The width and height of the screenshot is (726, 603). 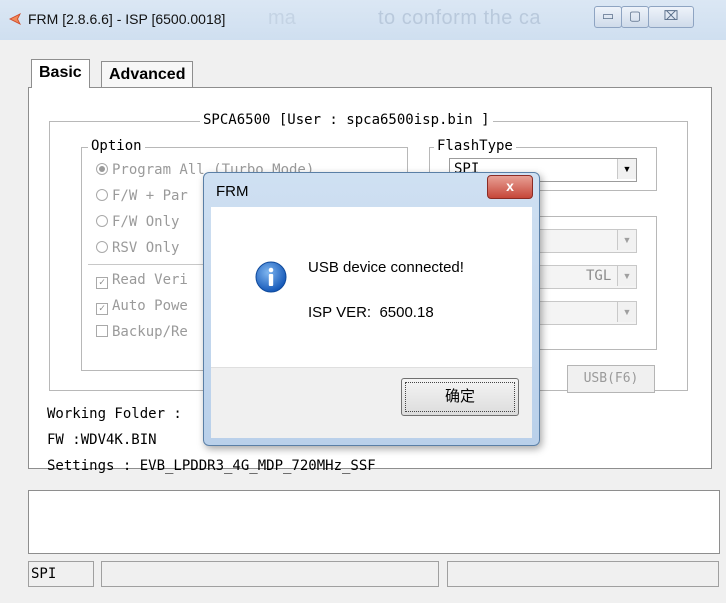 I want to click on dialog-close-button: x, so click(x=510, y=187).